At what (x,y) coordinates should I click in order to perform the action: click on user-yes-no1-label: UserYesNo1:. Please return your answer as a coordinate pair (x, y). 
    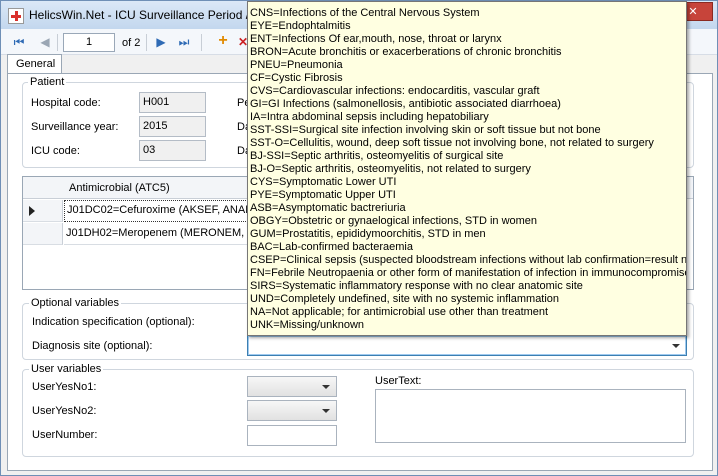
    Looking at the image, I should click on (64, 387).